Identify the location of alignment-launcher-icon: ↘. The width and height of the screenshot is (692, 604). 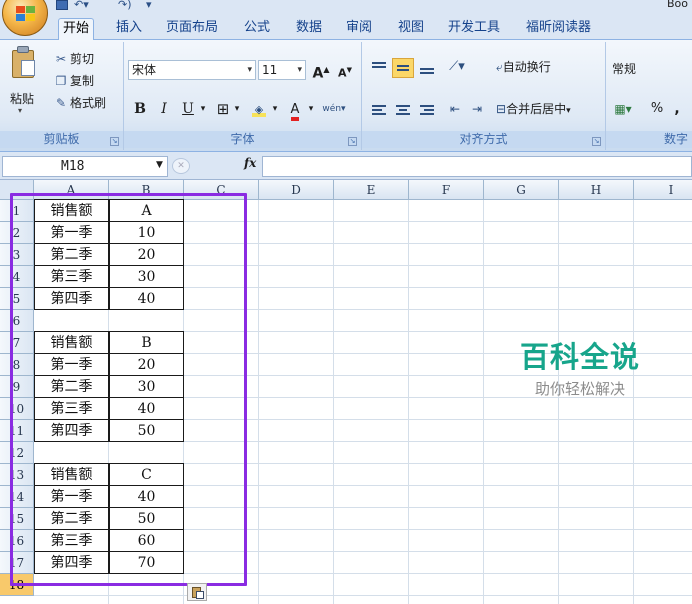
(596, 141).